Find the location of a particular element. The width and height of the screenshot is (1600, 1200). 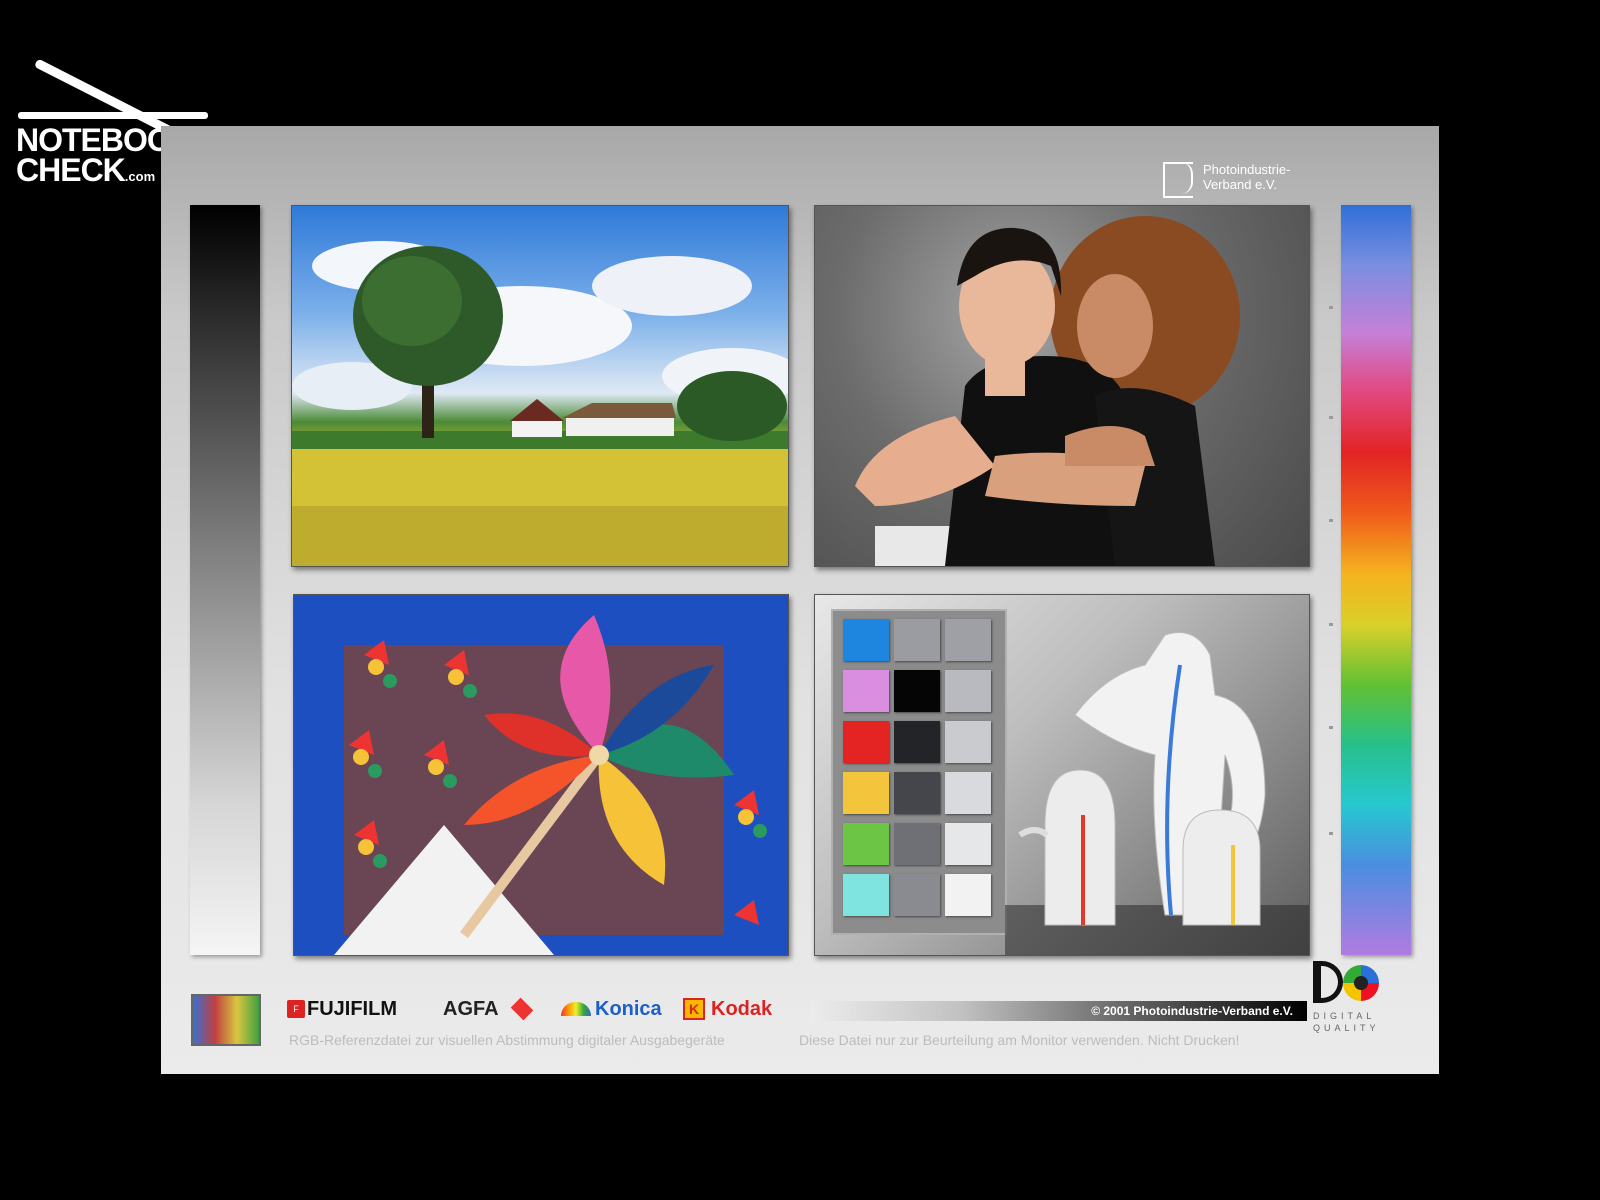

gradient-strip: © 2001 Photoindustrie-Verband e.V. is located at coordinates (1059, 1011).